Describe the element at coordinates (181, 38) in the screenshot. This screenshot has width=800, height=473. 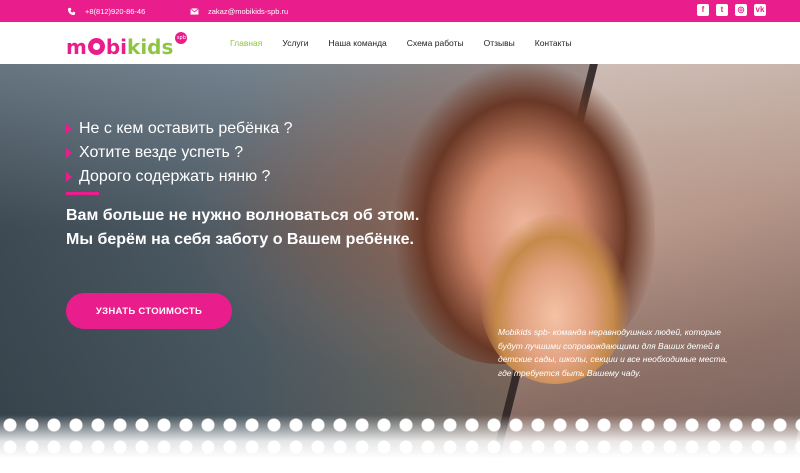
I see `logo-badge: spb` at that location.